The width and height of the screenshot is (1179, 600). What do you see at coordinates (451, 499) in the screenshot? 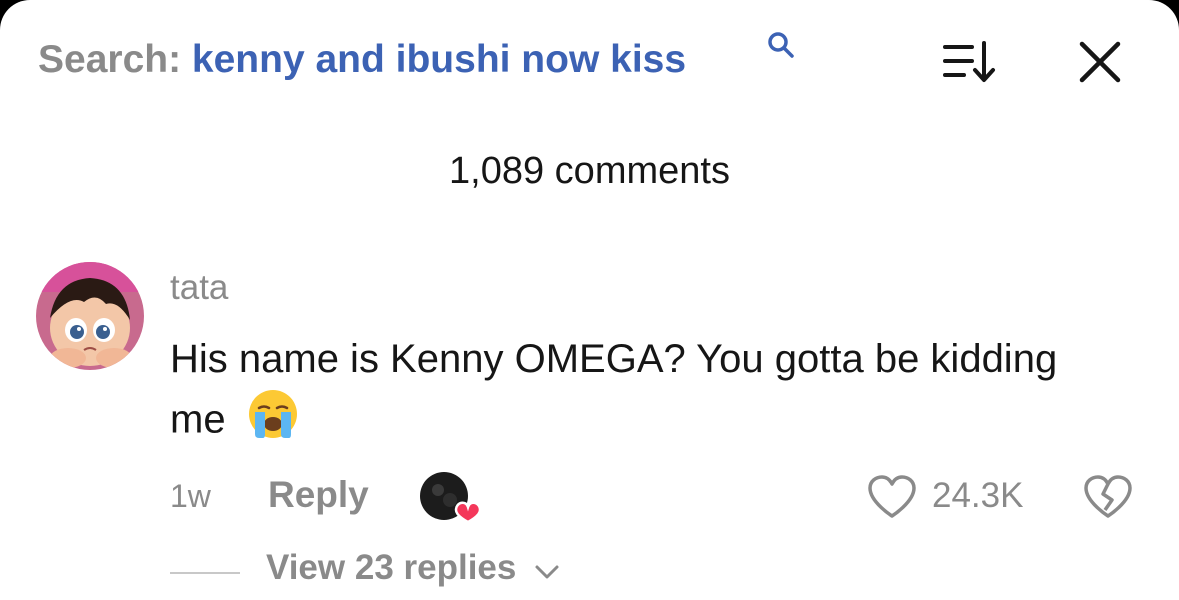
I see `creator-liked-avatar` at bounding box center [451, 499].